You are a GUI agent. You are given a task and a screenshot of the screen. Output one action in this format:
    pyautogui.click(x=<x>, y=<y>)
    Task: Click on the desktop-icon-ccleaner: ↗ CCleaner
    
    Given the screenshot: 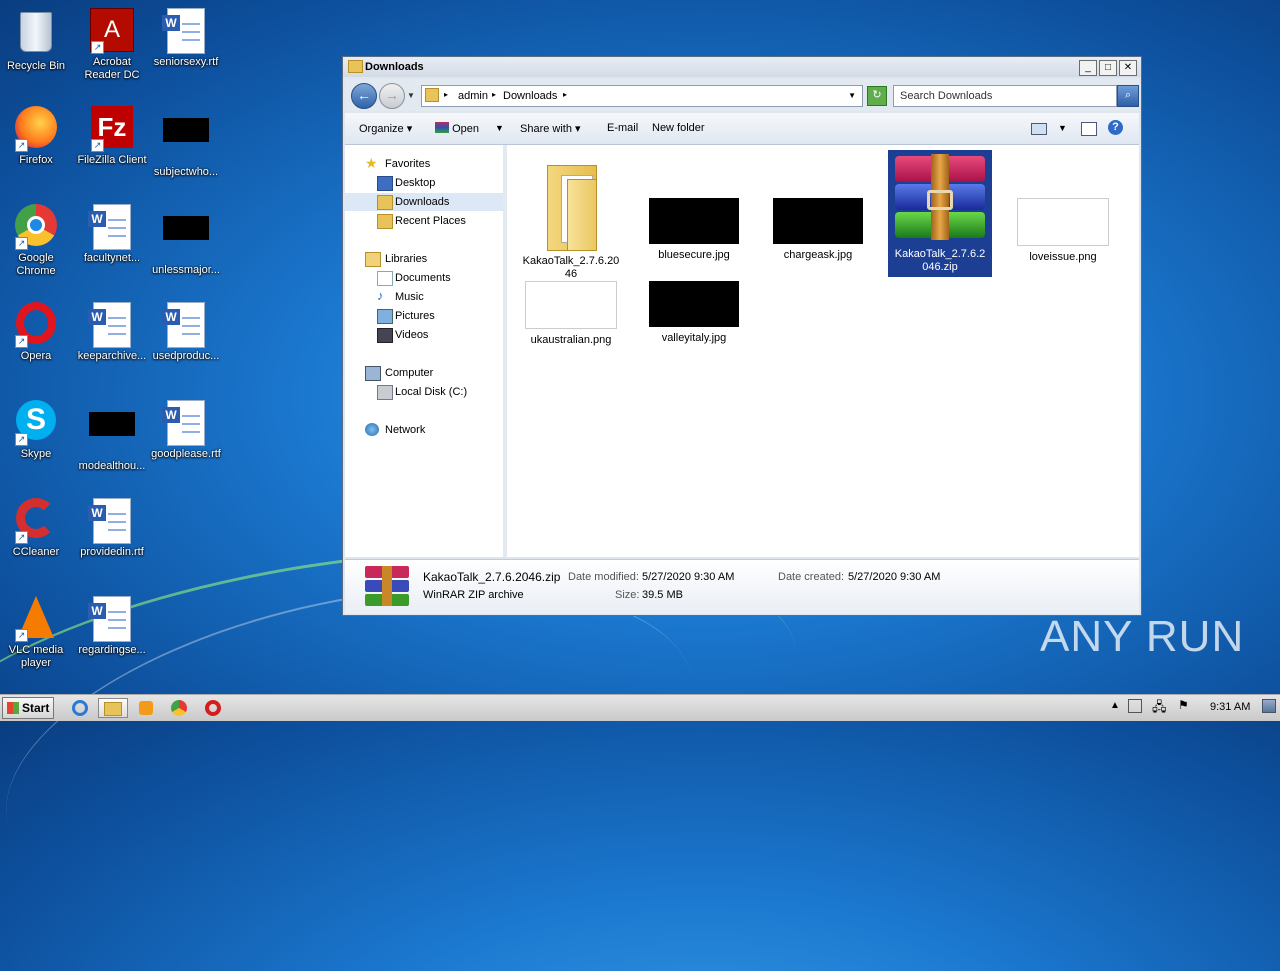 What is the action you would take?
    pyautogui.click(x=36, y=528)
    